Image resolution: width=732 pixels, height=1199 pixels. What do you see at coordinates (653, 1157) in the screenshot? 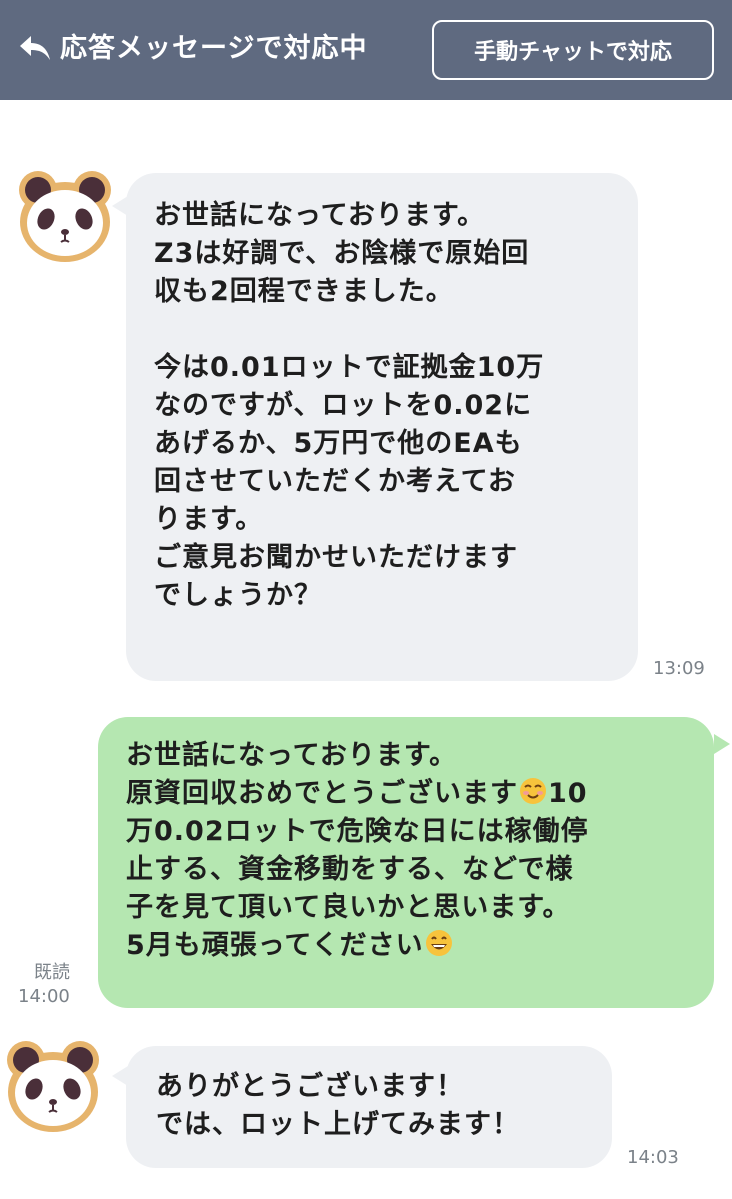
I see `message-timestamp: 14:03` at bounding box center [653, 1157].